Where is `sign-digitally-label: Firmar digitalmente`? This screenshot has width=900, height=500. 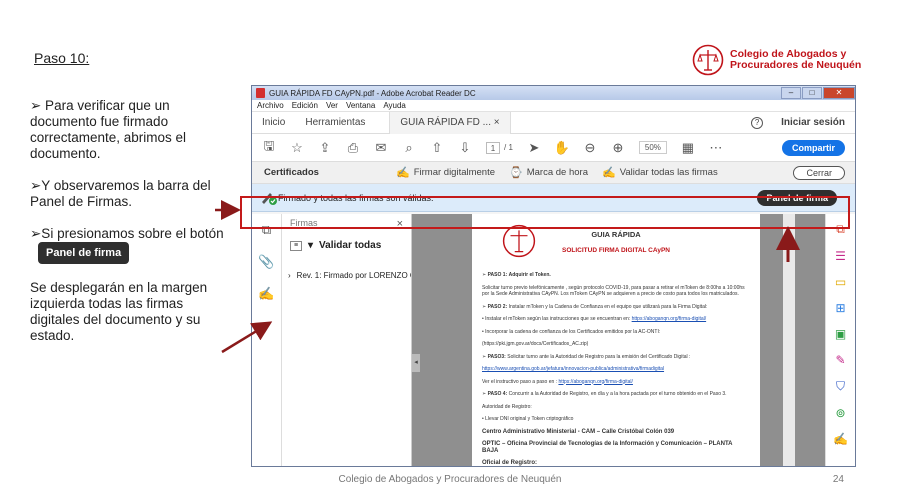
sign-digitally-label: Firmar digitalmente is located at coordinates (454, 172).